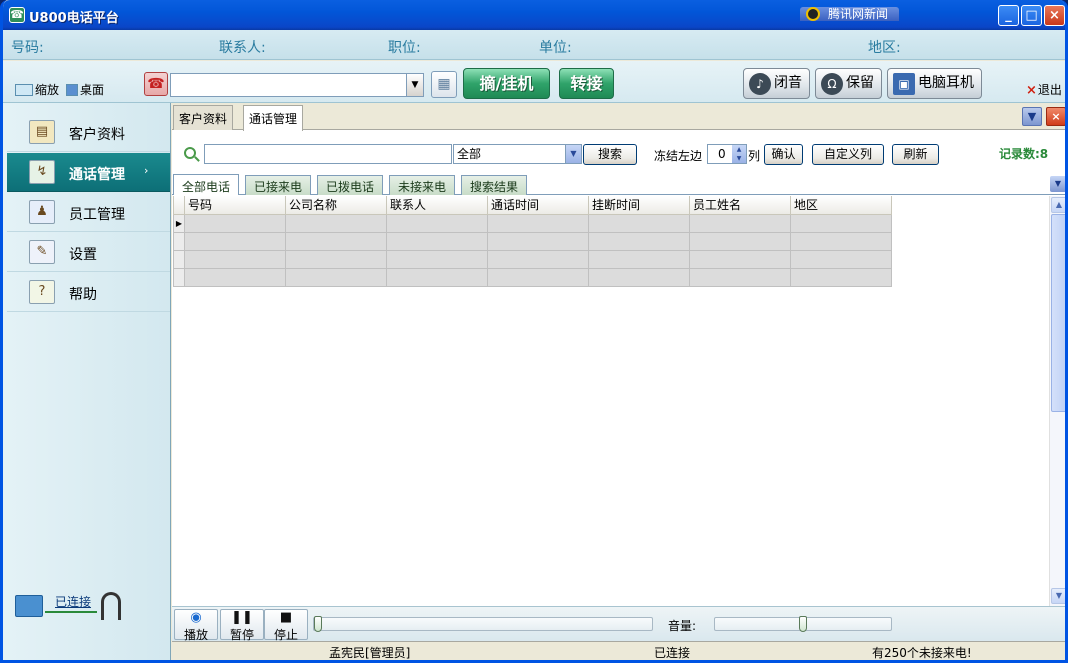 Image resolution: width=1068 pixels, height=663 pixels. I want to click on scroll-up-icon: ▲, so click(1058, 205).